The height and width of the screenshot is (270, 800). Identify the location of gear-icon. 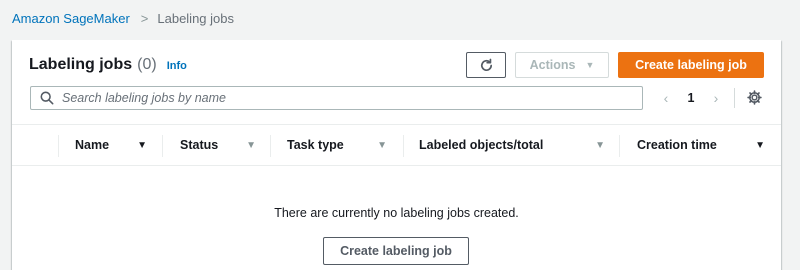
(754, 97).